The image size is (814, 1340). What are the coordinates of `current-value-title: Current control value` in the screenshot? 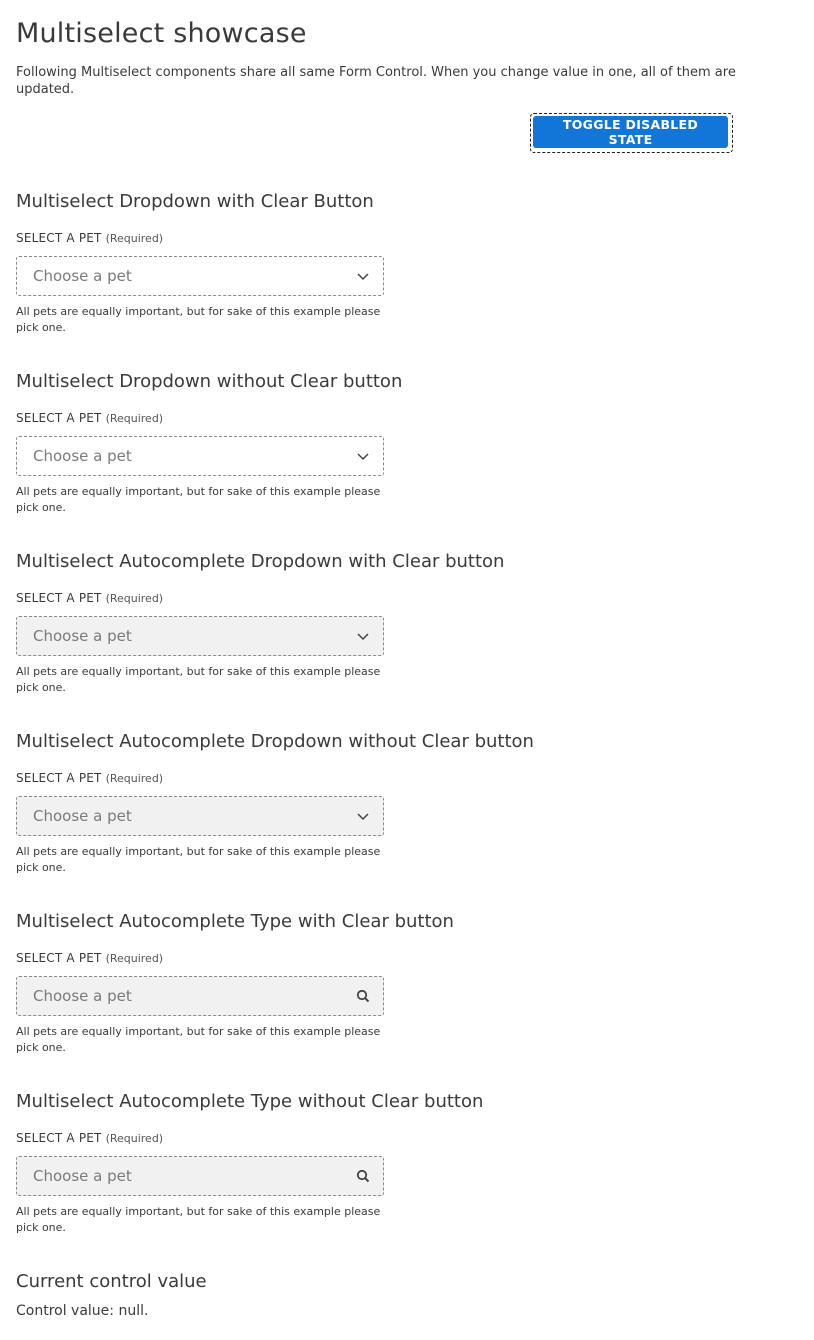 It's located at (111, 1281).